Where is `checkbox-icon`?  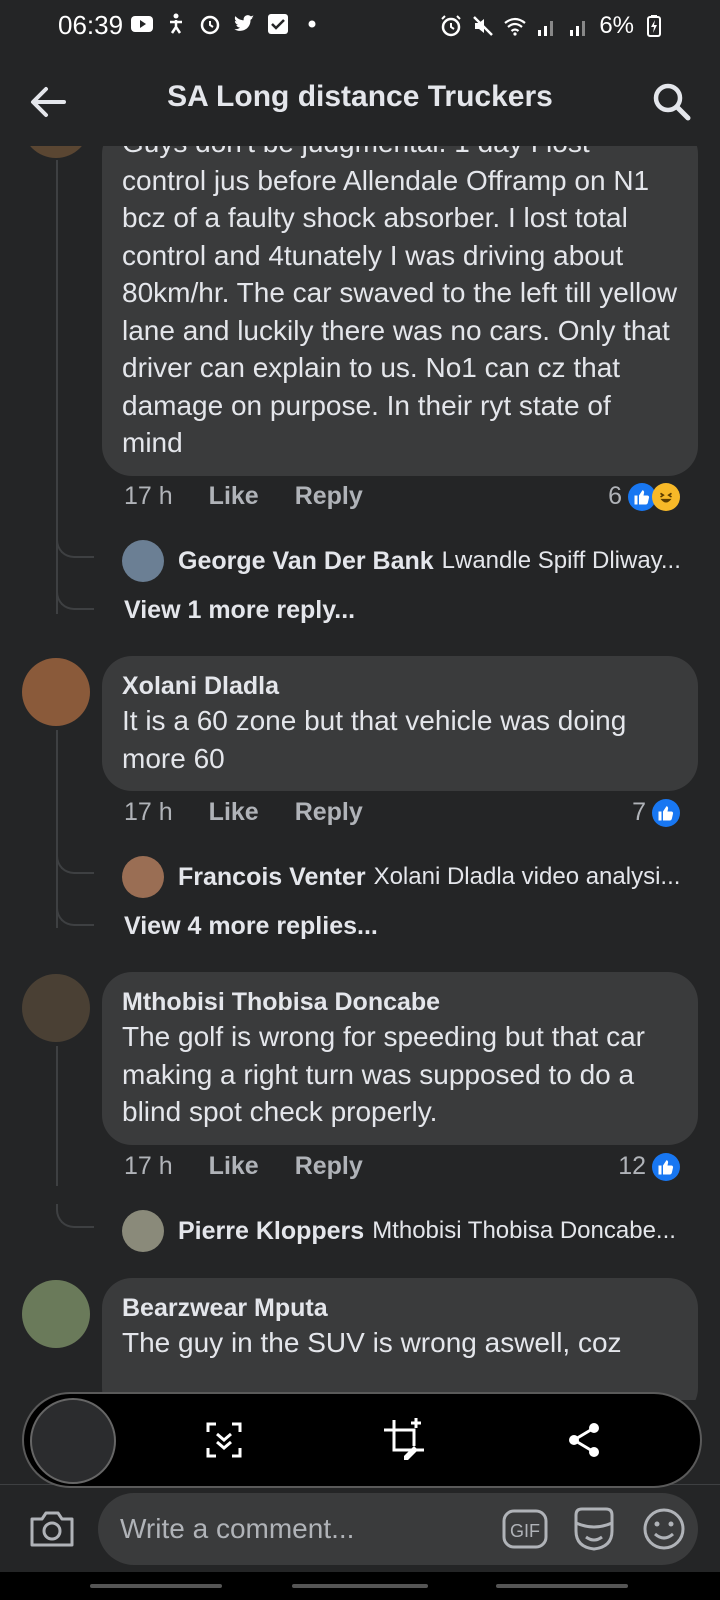
checkbox-icon is located at coordinates (278, 24).